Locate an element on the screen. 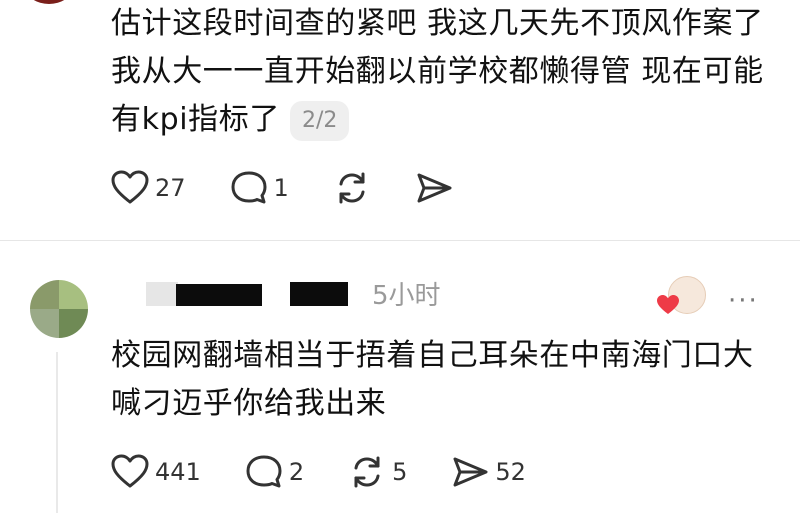 This screenshot has height=513, width=800. timestamp: 5小时 is located at coordinates (406, 296).